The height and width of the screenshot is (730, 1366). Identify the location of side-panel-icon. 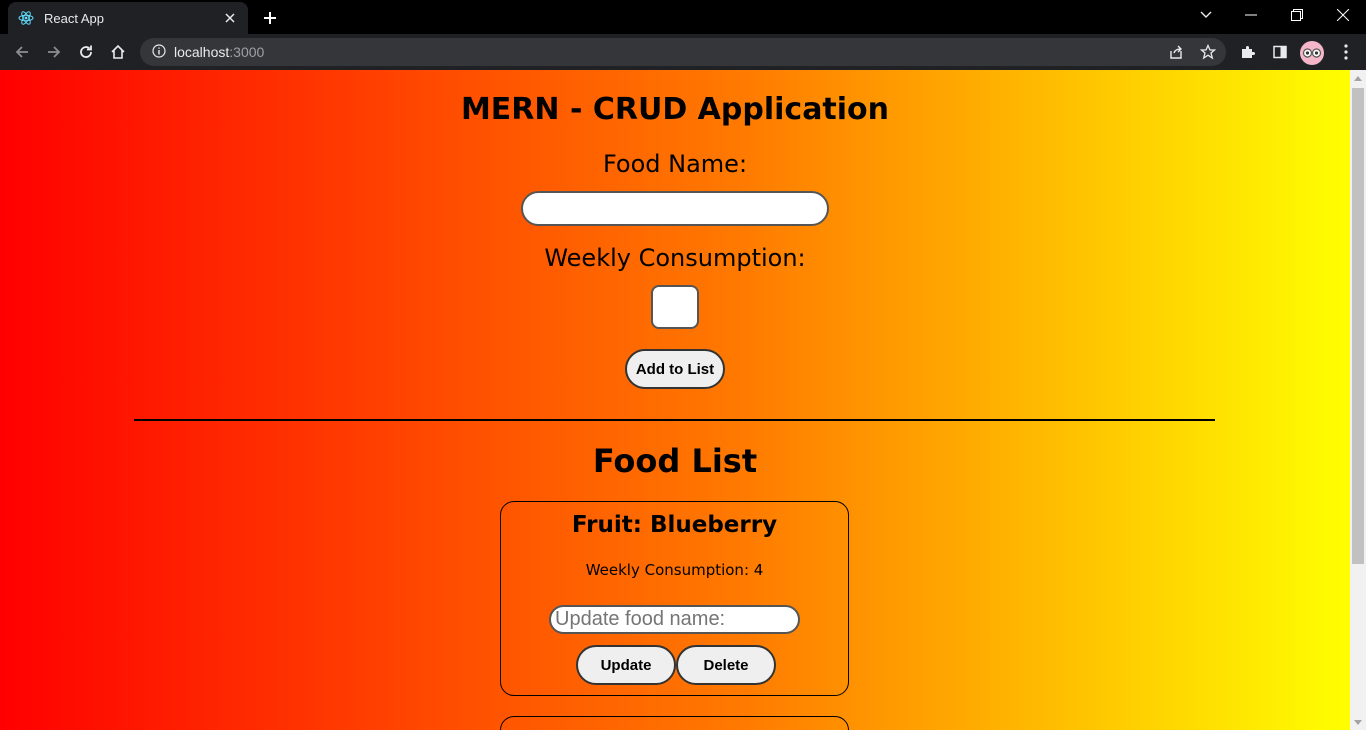
(1280, 52).